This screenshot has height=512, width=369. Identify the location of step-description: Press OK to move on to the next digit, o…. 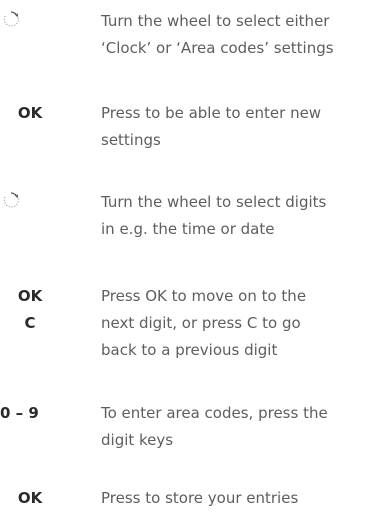
(204, 323).